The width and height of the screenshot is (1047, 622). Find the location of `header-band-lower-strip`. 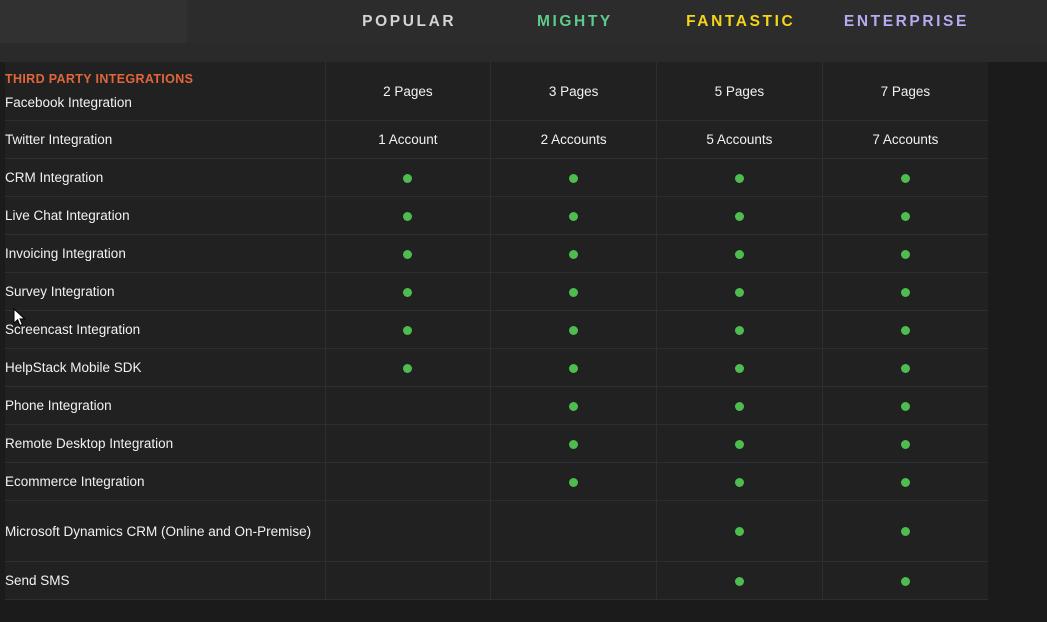

header-band-lower-strip is located at coordinates (523, 52).